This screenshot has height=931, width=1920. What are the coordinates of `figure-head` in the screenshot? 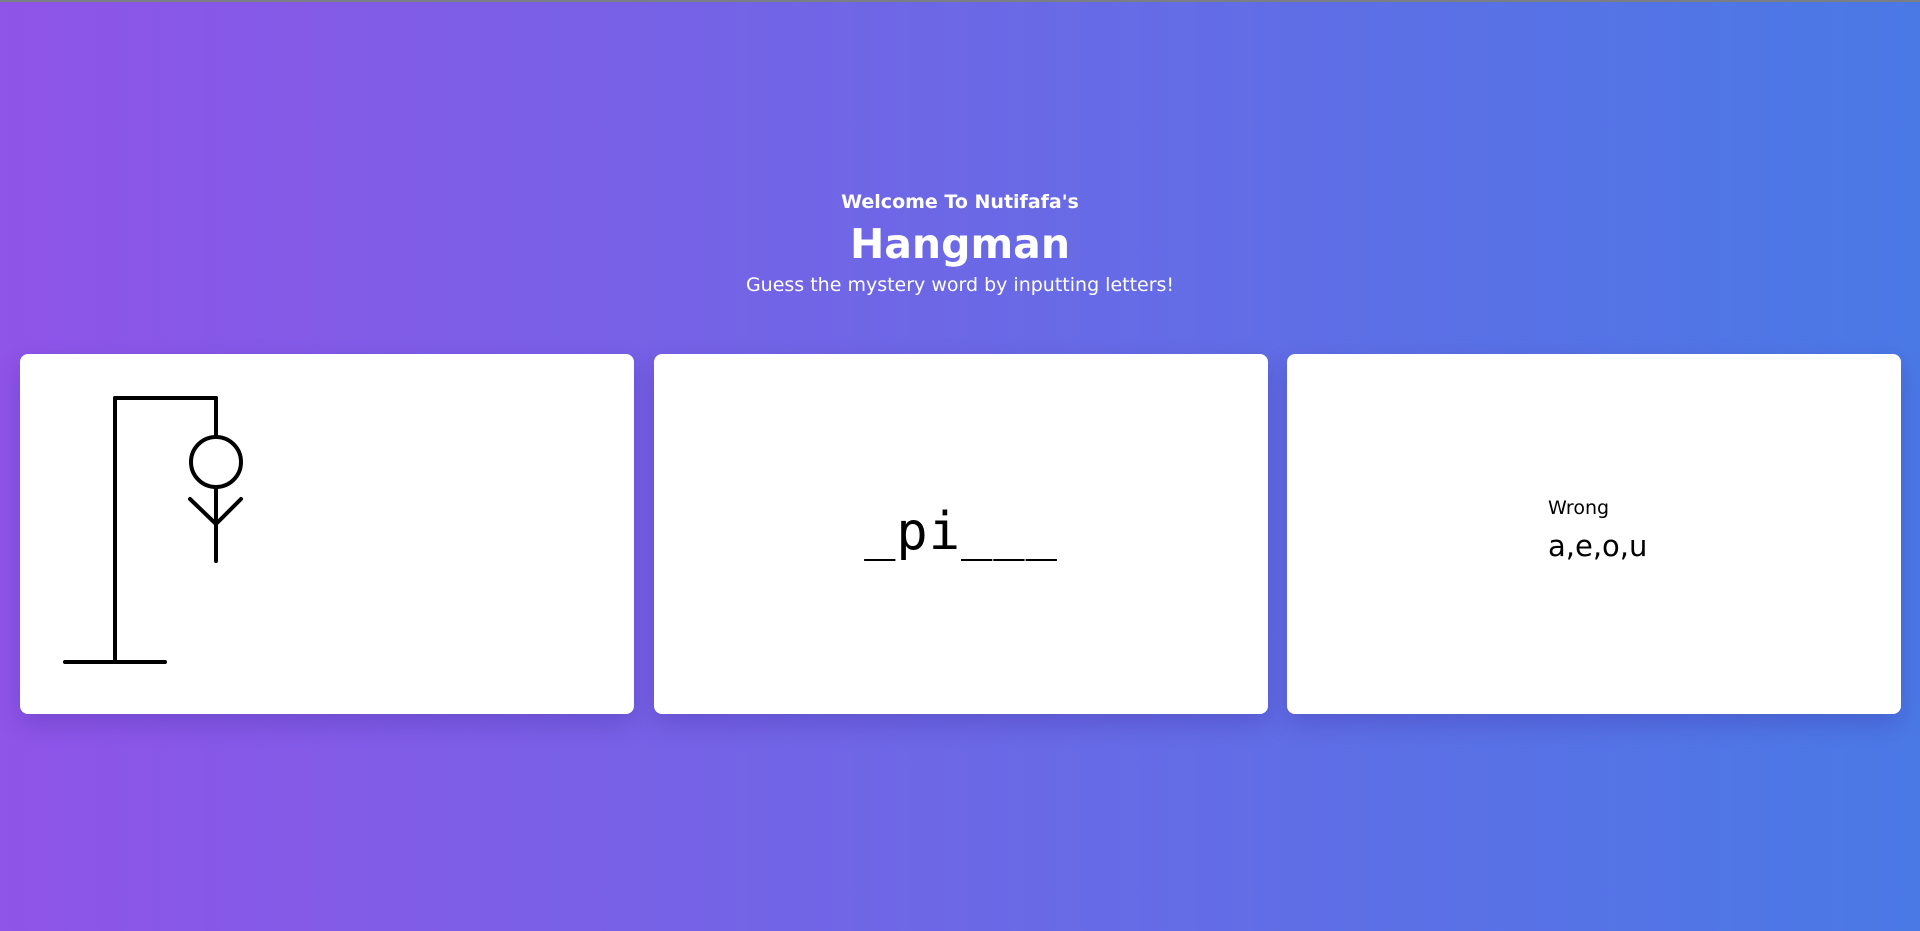 It's located at (216, 462).